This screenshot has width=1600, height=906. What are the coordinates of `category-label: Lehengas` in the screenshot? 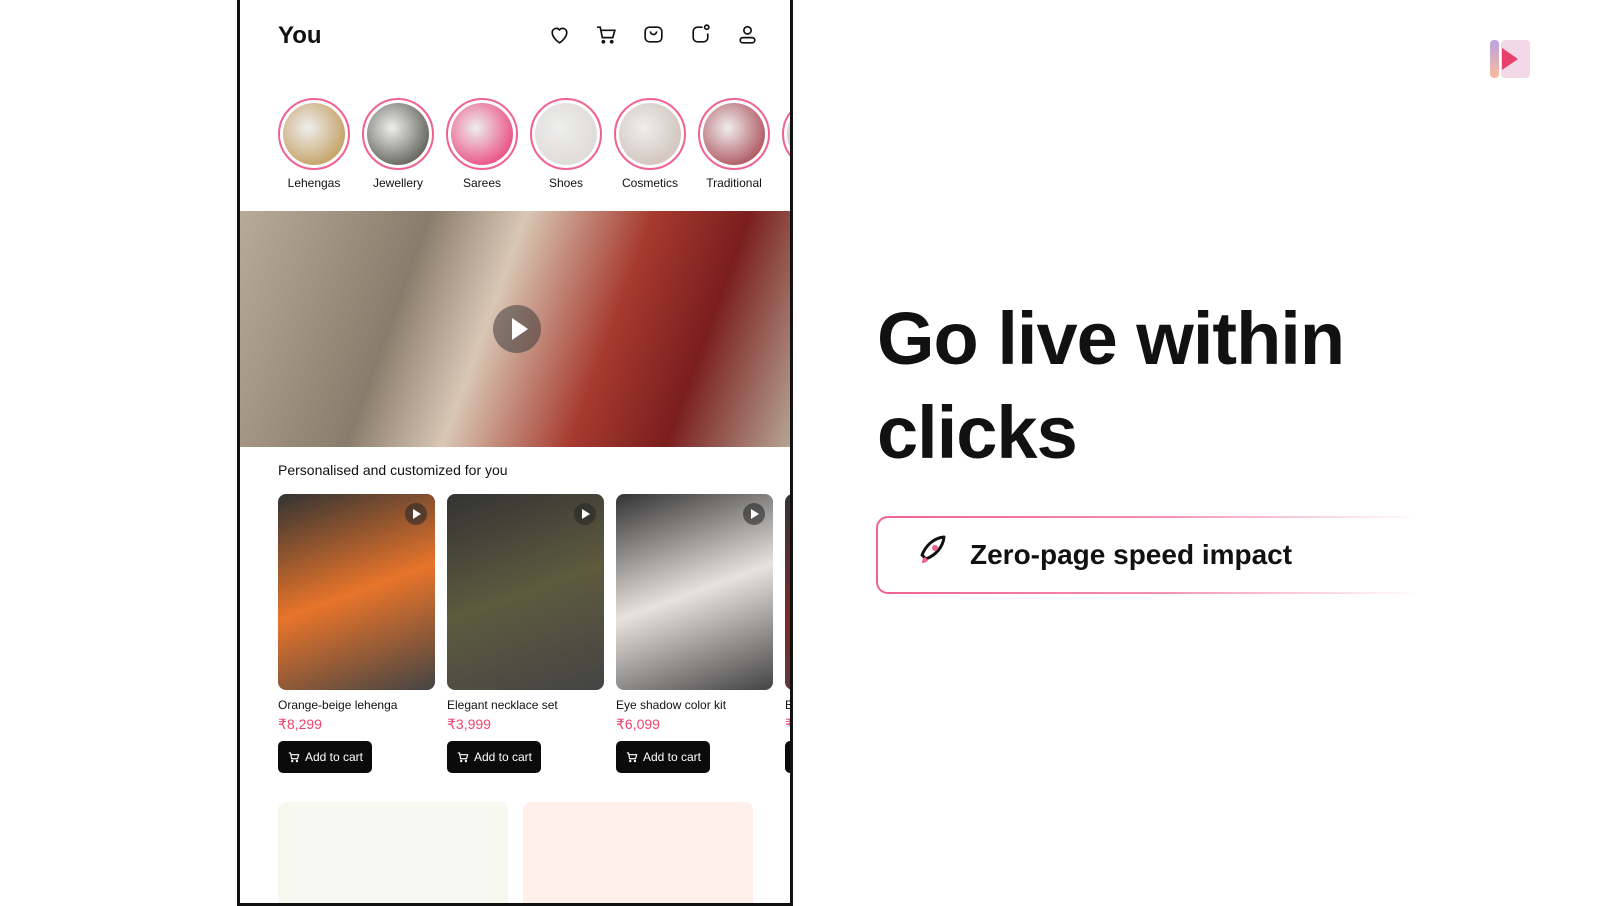 It's located at (314, 183).